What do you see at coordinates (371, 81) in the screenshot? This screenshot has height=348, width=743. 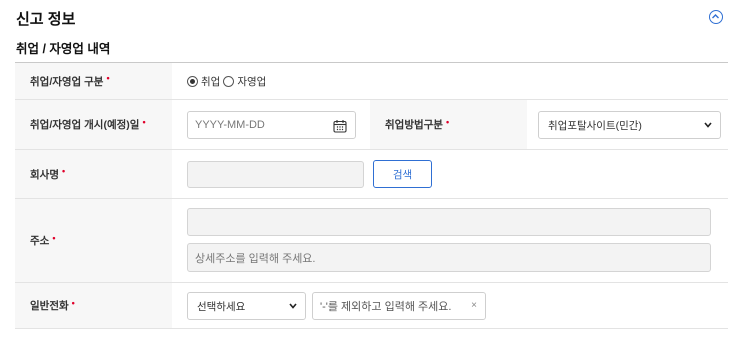 I see `row-employment-type: 취업/자영업 구분 • 취업 자영업` at bounding box center [371, 81].